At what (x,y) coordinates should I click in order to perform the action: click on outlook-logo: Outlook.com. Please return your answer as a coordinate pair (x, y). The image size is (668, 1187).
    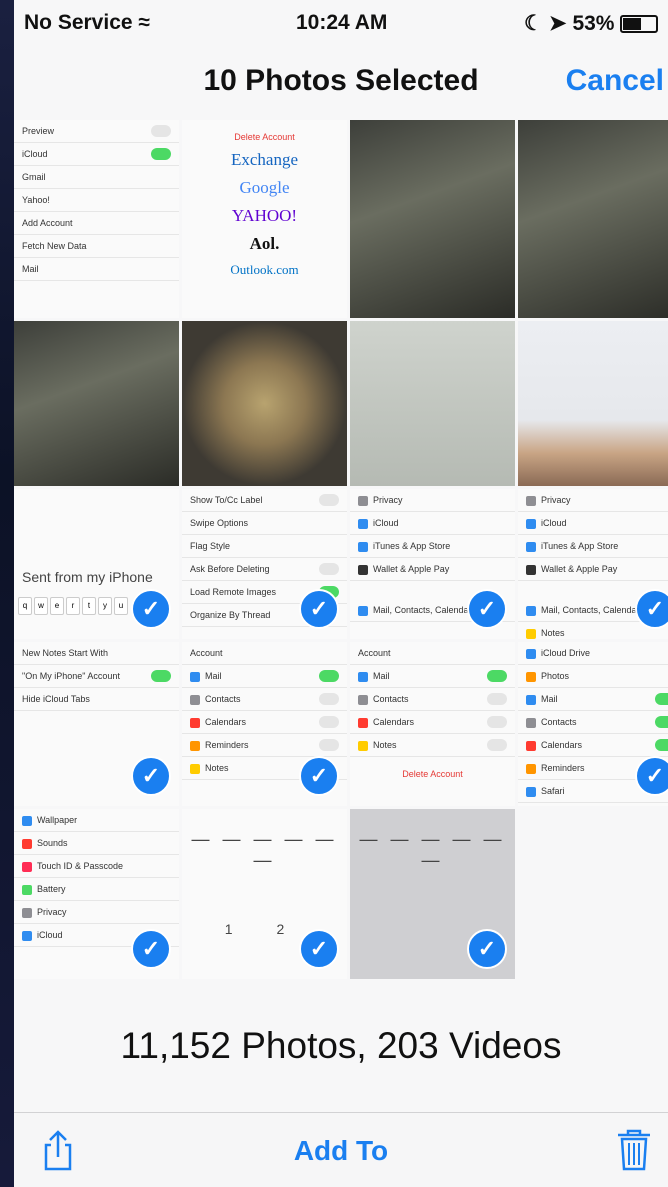
    Looking at the image, I should click on (264, 269).